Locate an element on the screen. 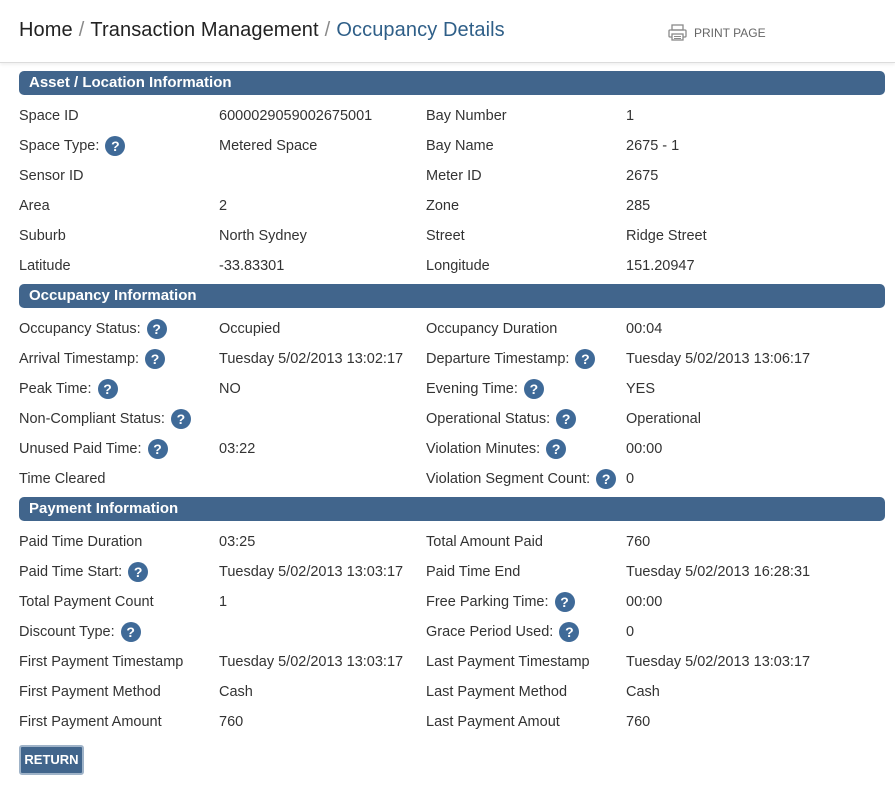 The image size is (895, 791). field-value: Ridge Street is located at coordinates (666, 236).